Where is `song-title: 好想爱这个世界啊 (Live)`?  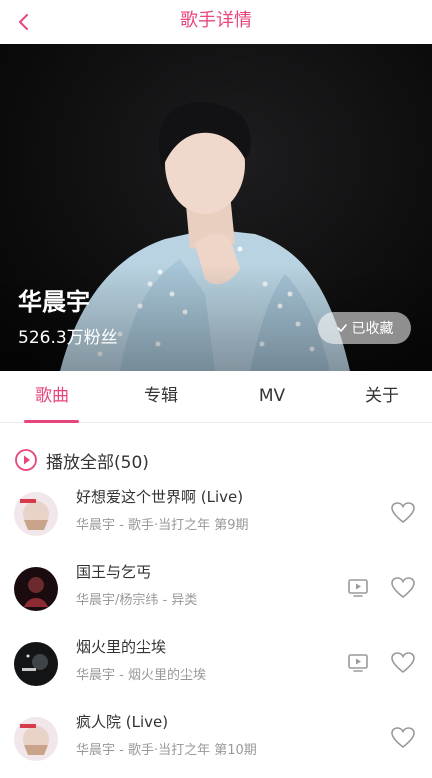
song-title: 好想爱这个世界啊 (Live) is located at coordinates (160, 497).